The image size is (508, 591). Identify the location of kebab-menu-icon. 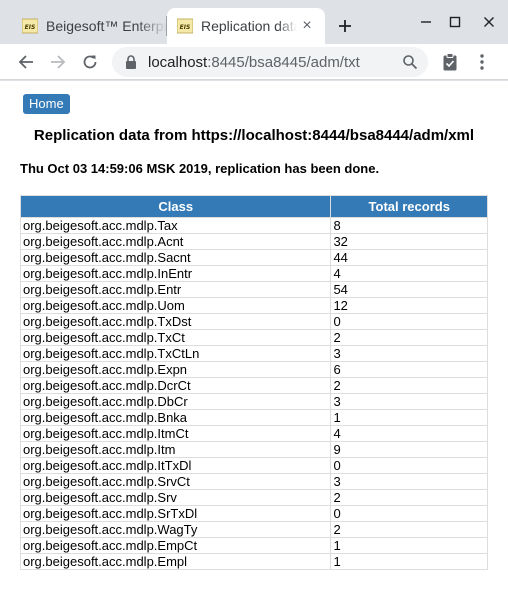
(482, 62).